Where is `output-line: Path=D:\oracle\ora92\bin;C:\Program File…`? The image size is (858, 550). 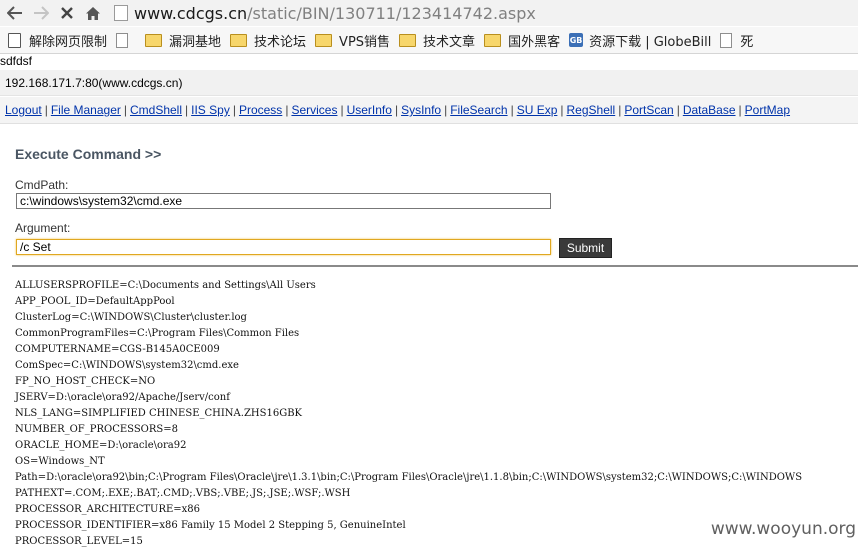
output-line: Path=D:\oracle\ora92\bin;C:\Program File… is located at coordinates (409, 477).